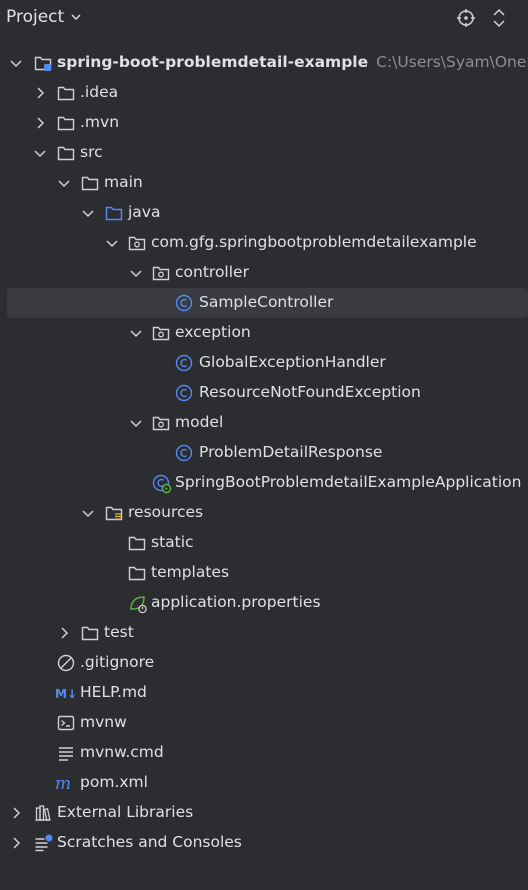  Describe the element at coordinates (119, 632) in the screenshot. I see `tree-item-label: test` at that location.